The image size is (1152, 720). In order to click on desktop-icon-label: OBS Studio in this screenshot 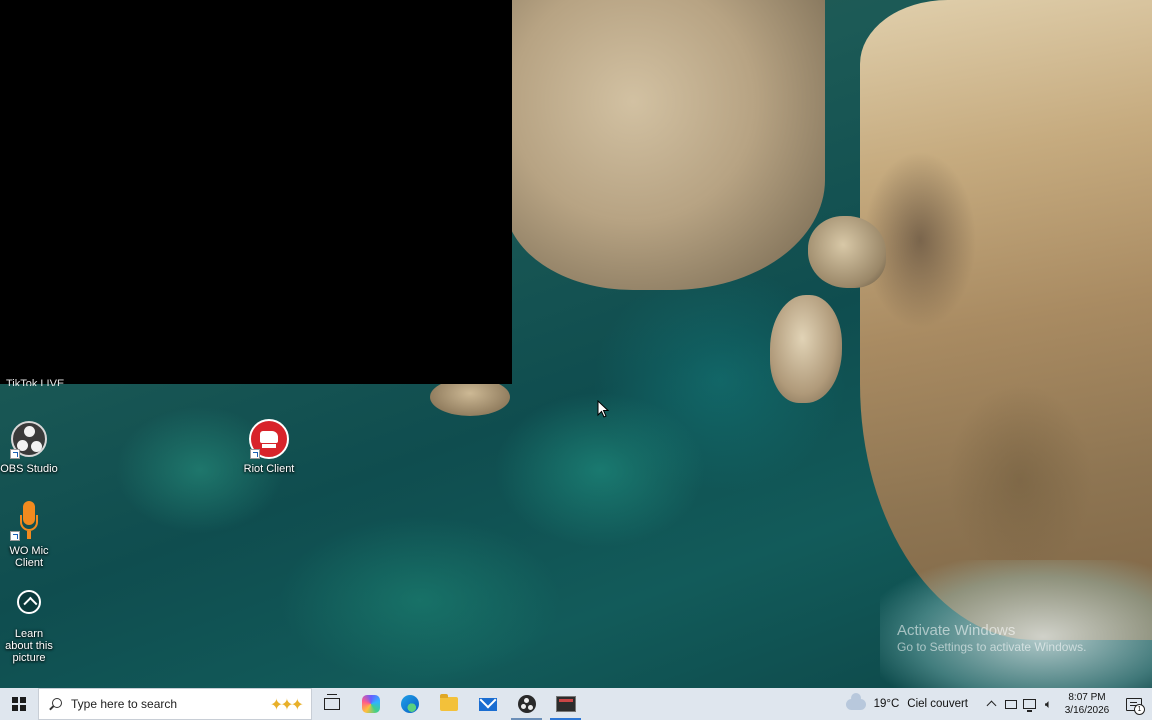, I will do `click(29, 469)`.